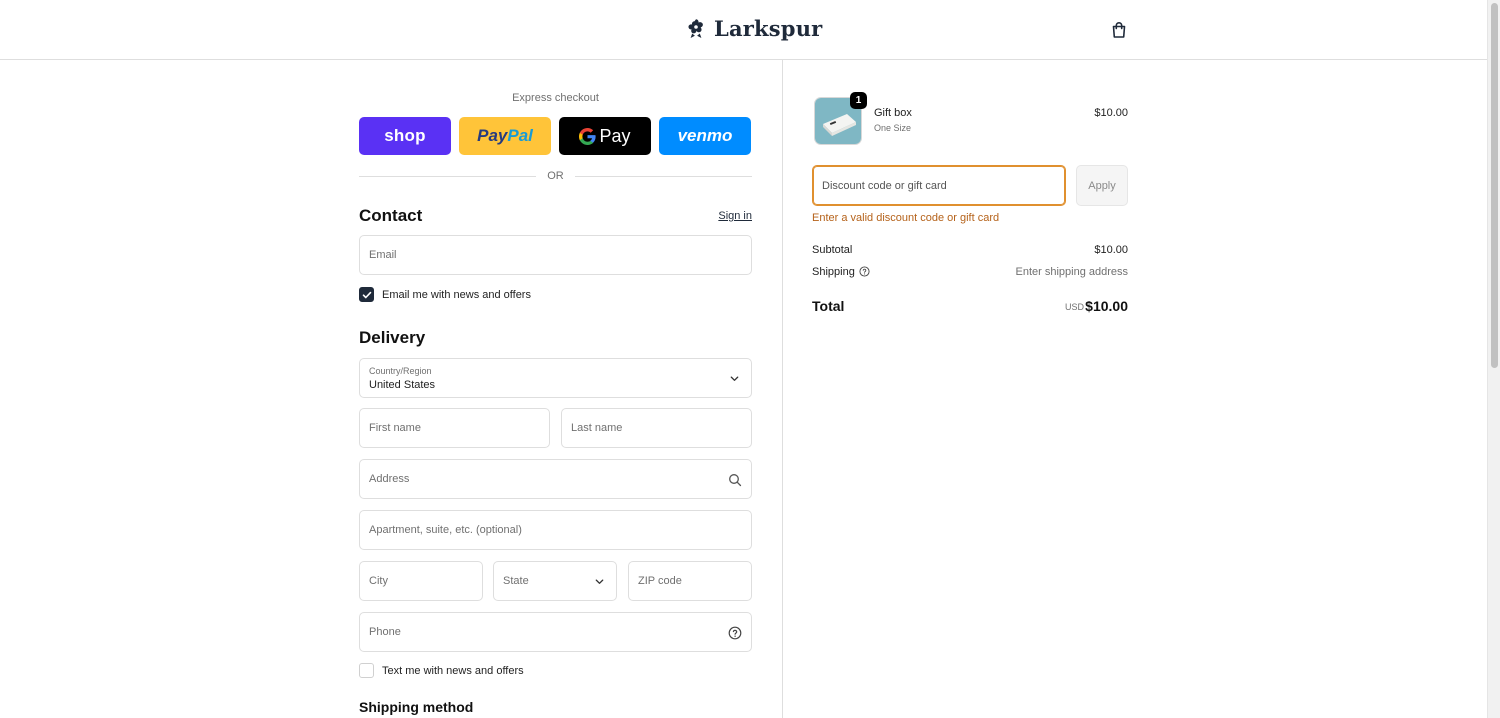  I want to click on venmo-button: venmo, so click(705, 136).